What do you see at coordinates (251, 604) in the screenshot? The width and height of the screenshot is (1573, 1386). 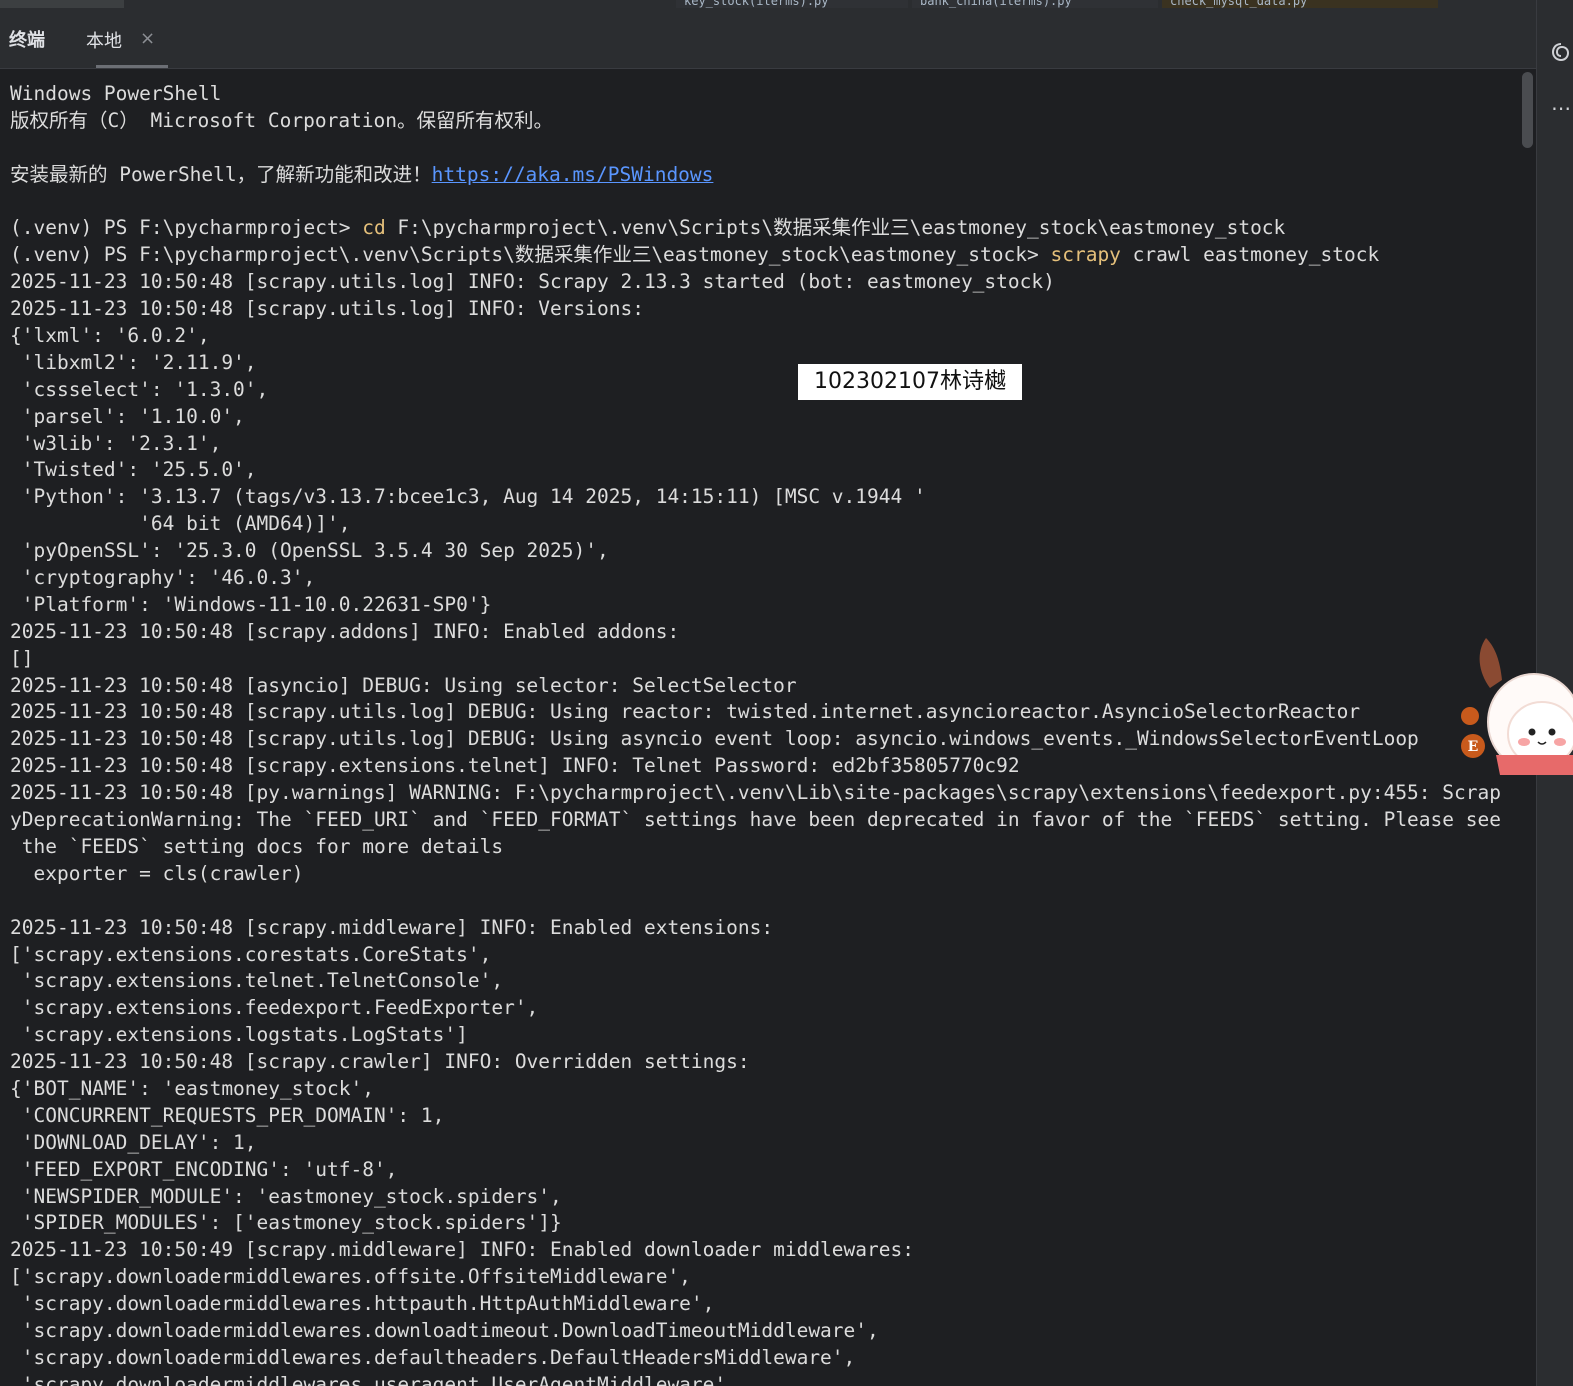 I see `terminal-line: 'Platform': 'Windows-11-10.0.22631-SP0'}` at bounding box center [251, 604].